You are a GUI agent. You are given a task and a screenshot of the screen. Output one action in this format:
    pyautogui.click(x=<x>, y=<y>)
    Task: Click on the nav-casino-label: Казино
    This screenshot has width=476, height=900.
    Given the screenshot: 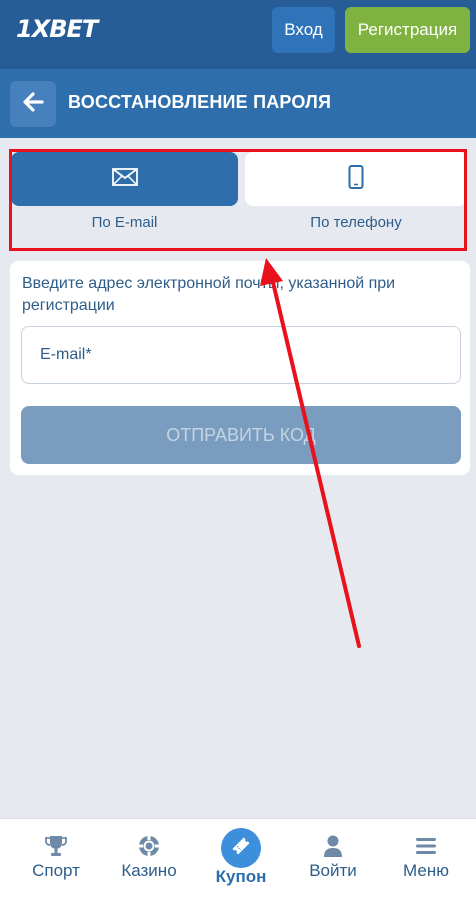 What is the action you would take?
    pyautogui.click(x=149, y=870)
    